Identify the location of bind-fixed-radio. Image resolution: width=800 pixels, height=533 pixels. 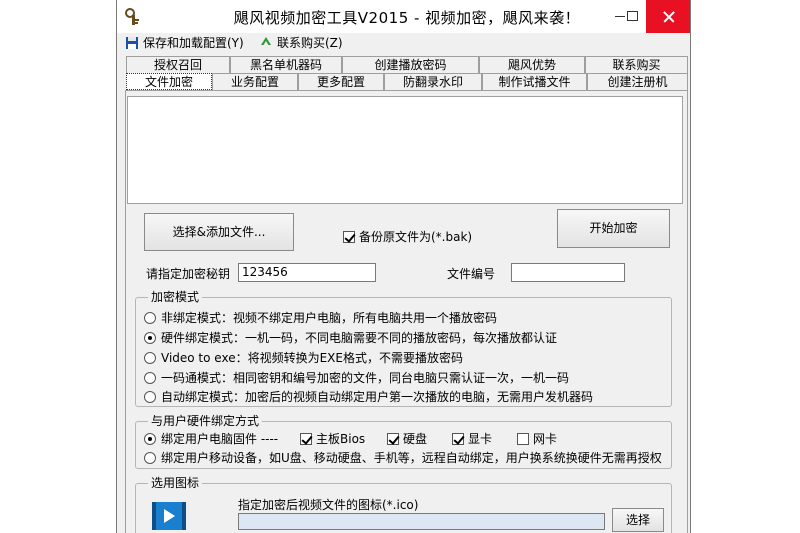
(150, 438).